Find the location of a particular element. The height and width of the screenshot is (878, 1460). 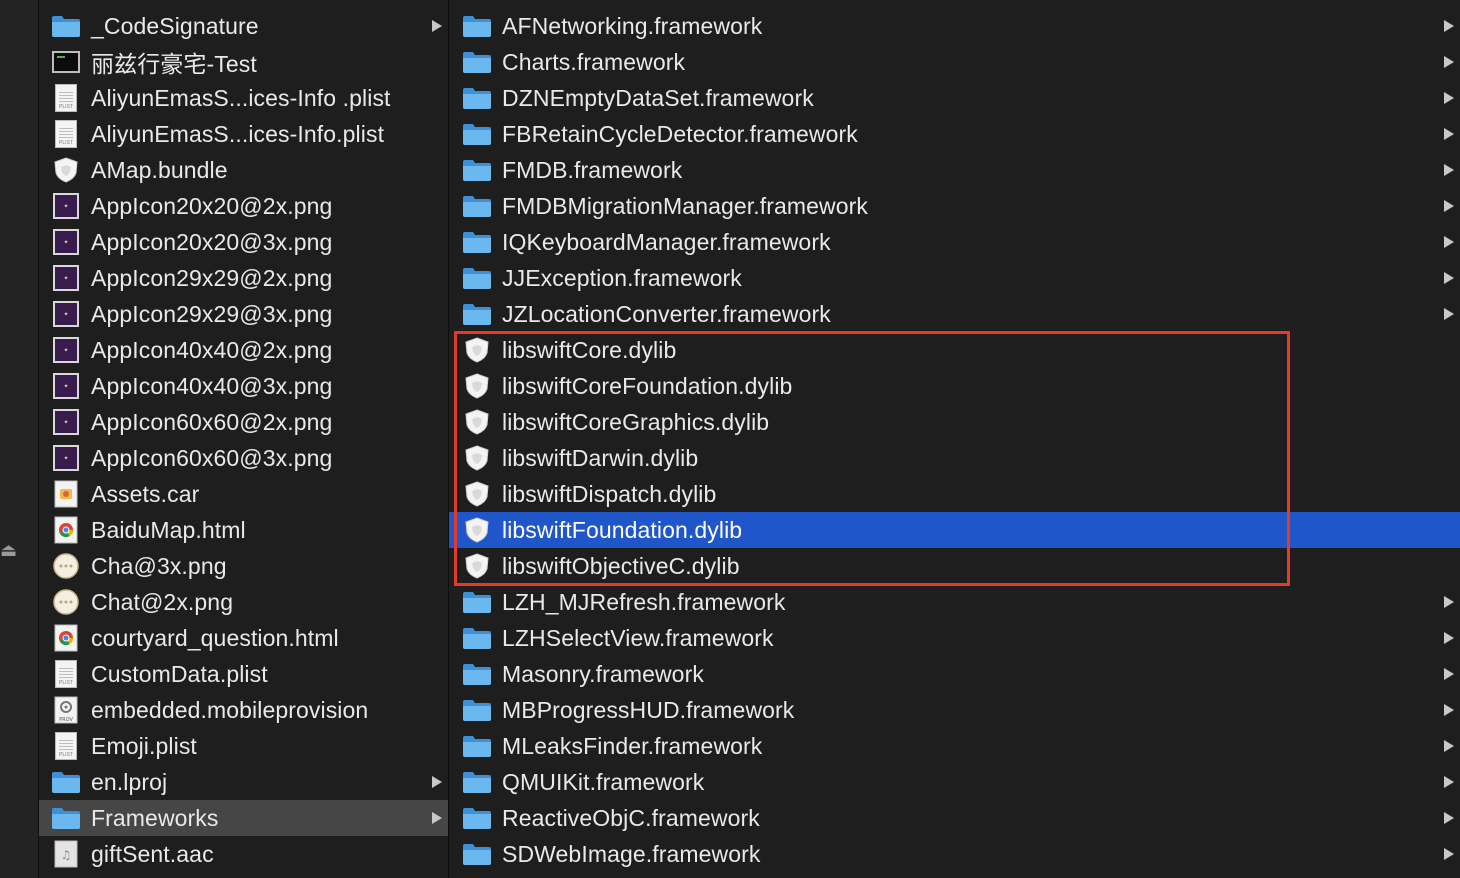

item-label: libswiftObjectiveC.dylib is located at coordinates (621, 565).